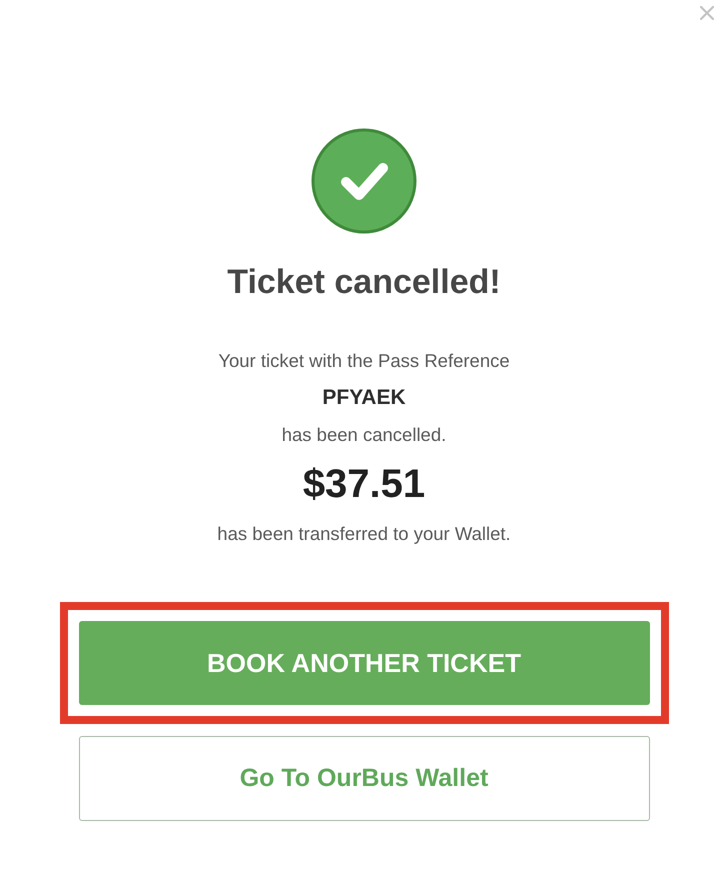 The height and width of the screenshot is (887, 720). Describe the element at coordinates (364, 533) in the screenshot. I see `message-text: has been transferred to your Wallet.` at that location.